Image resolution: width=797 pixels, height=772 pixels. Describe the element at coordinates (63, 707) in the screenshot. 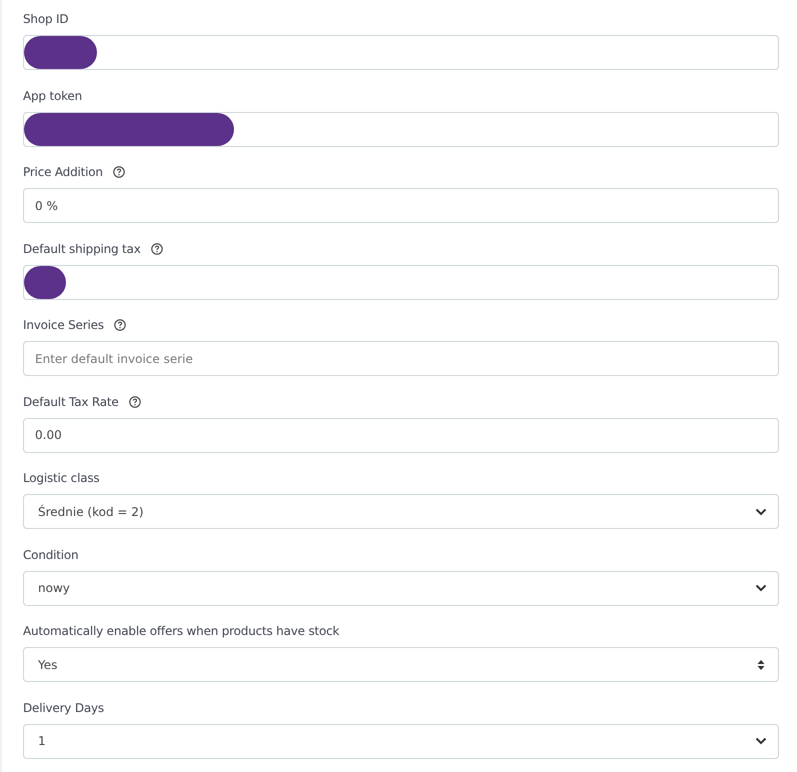

I see `field-label: Delivery Days` at that location.